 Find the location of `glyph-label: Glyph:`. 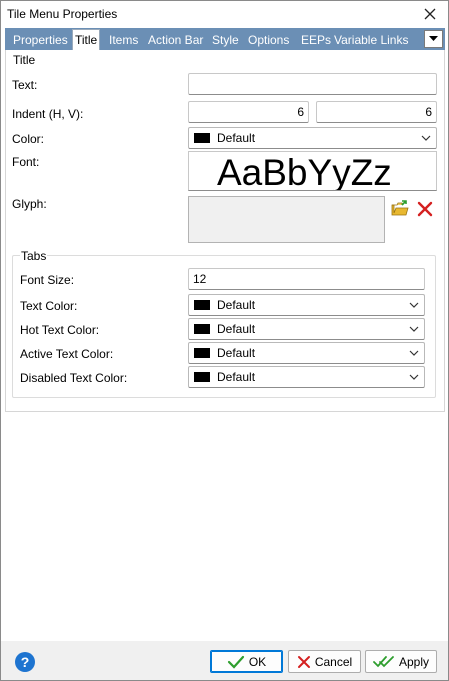

glyph-label: Glyph: is located at coordinates (29, 204).